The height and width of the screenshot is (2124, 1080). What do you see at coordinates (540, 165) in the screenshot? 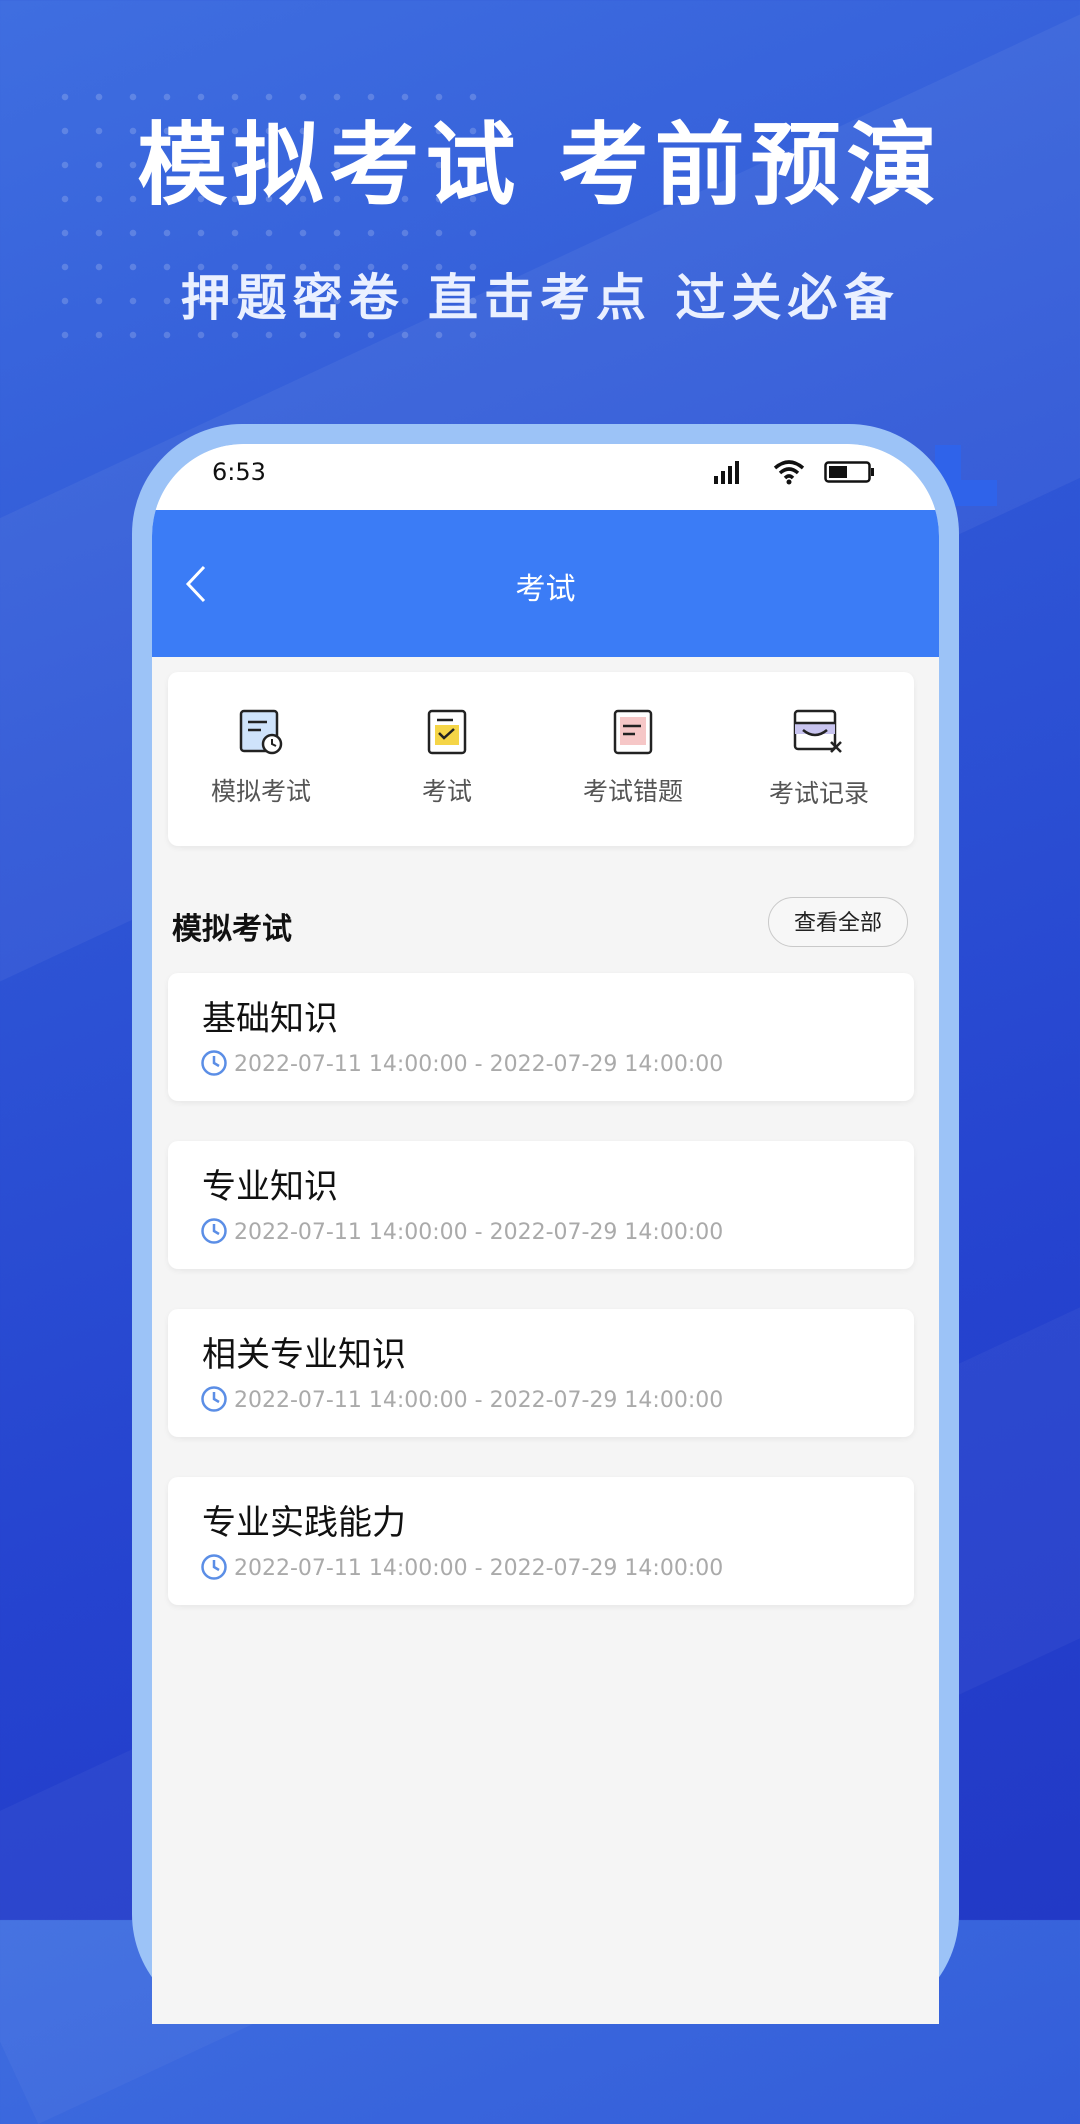
I see `promo-headline: 模拟考试 考前预演` at bounding box center [540, 165].